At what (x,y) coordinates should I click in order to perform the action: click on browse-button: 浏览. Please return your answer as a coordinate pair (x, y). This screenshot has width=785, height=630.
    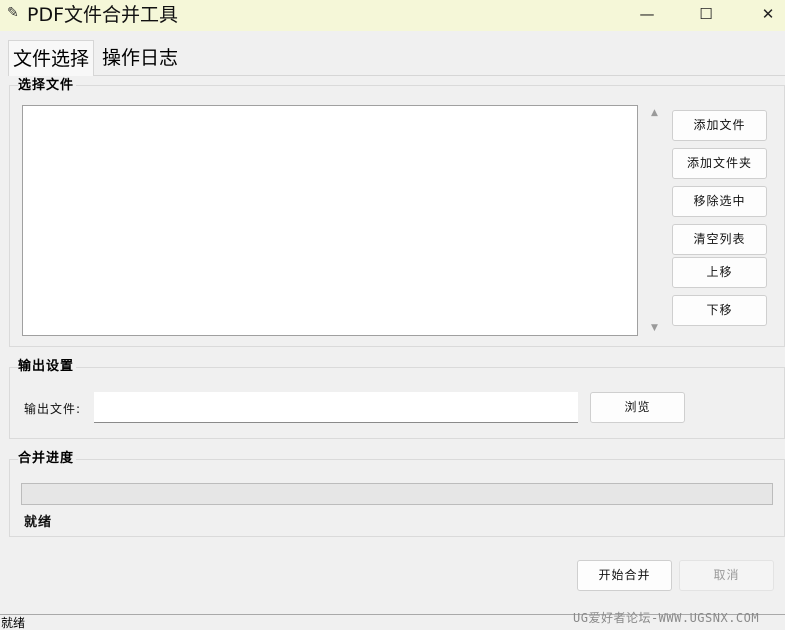
    Looking at the image, I should click on (637, 407).